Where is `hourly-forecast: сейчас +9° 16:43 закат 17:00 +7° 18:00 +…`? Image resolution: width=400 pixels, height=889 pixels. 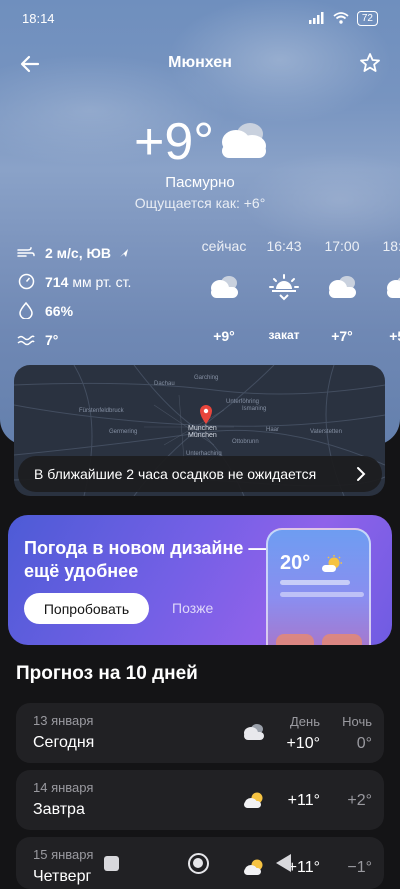
hourly-forecast: сейчас +9° 16:43 закат 17:00 +7° 18:00 +… is located at coordinates (298, 293).